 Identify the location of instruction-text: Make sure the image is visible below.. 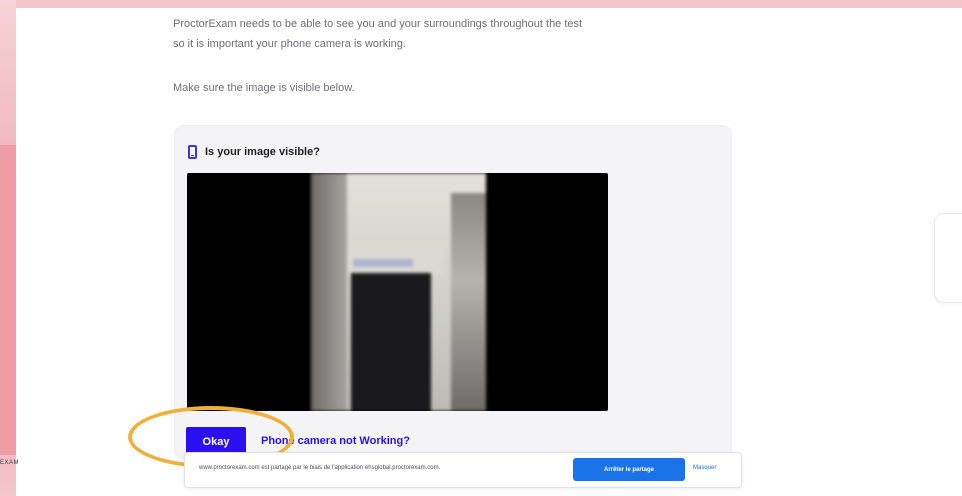
(264, 88).